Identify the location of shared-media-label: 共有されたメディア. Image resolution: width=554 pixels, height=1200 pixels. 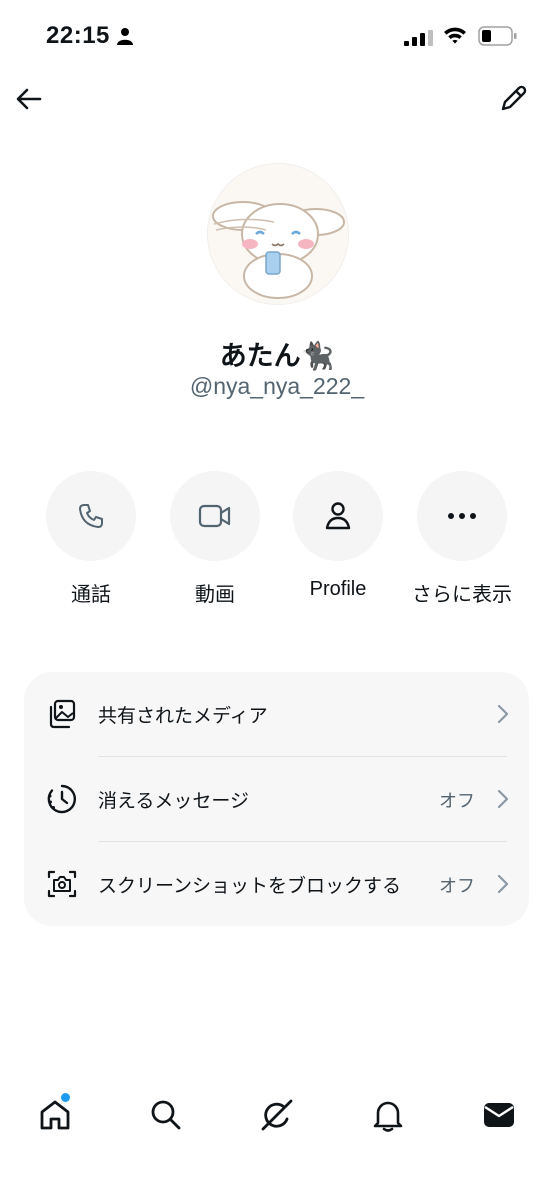
(183, 716).